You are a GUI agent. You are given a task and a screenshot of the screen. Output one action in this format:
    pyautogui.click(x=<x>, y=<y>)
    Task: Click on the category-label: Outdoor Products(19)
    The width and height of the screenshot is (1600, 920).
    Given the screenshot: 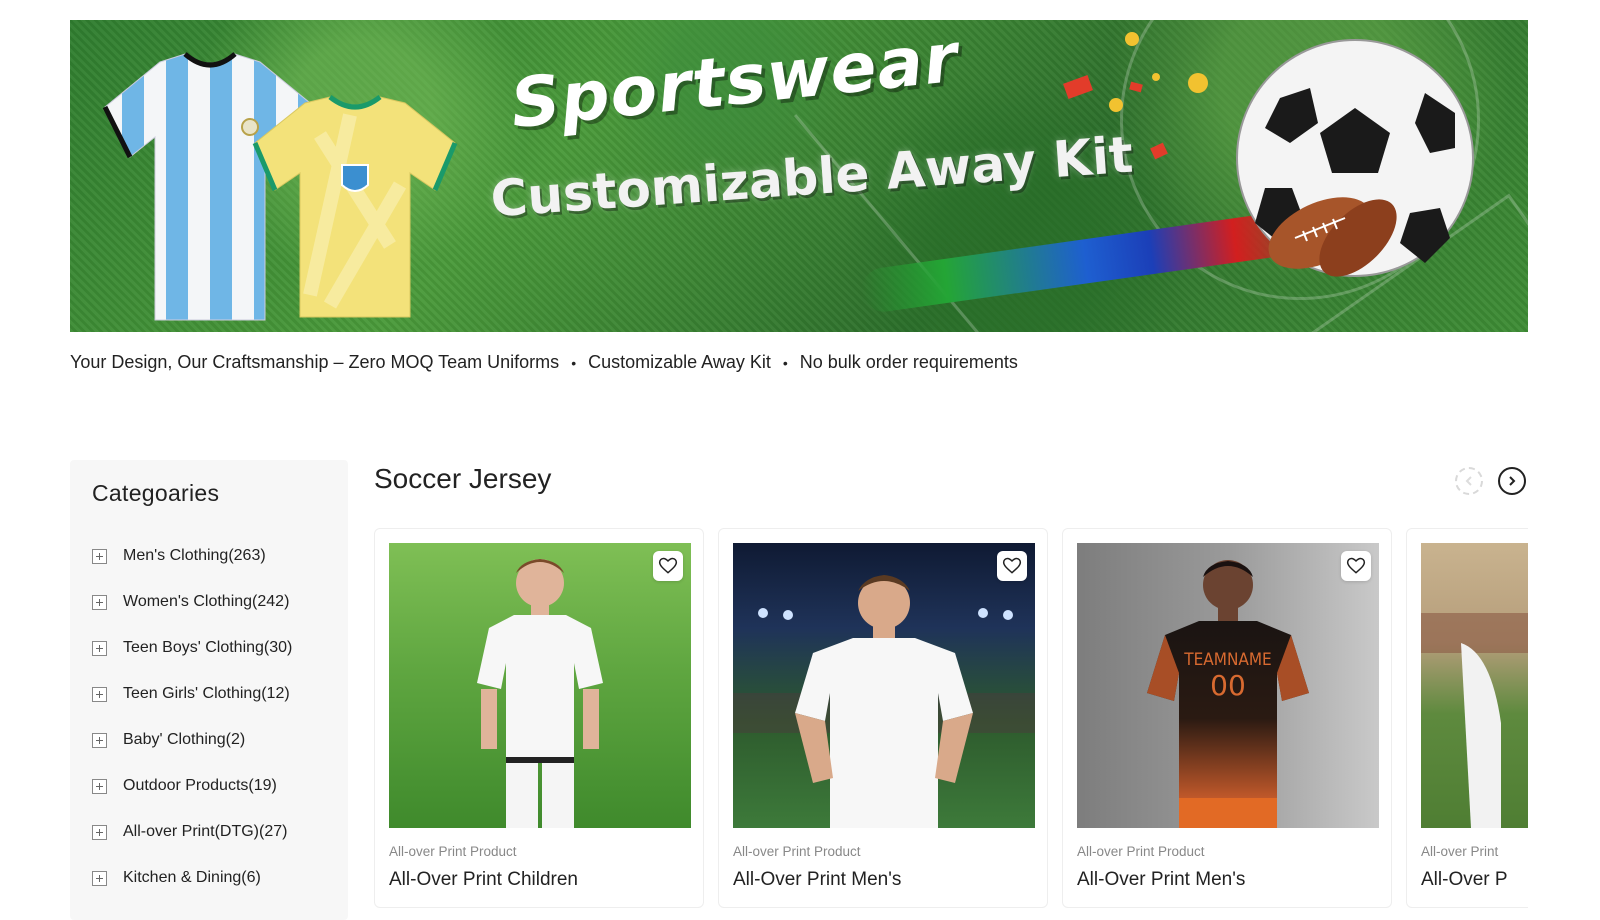 What is the action you would take?
    pyautogui.click(x=200, y=786)
    